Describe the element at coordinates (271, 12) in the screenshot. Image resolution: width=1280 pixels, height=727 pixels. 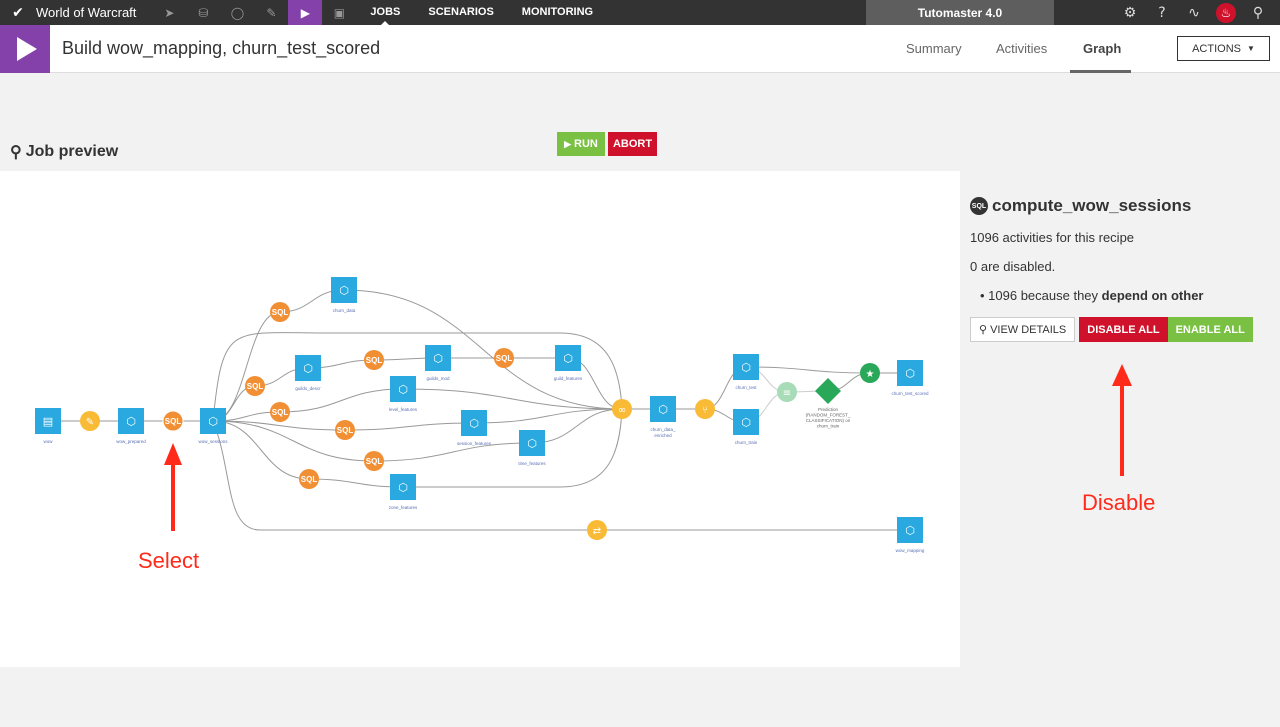
I see `notebook-icon: ✎` at that location.